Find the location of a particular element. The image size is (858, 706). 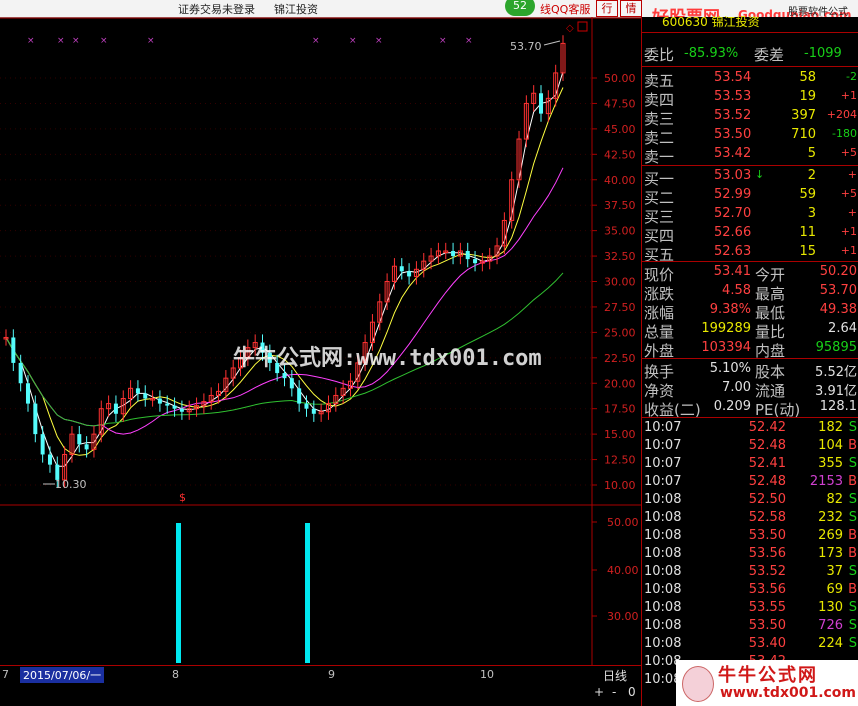

stat-row-cell: 50.20 is located at coordinates (838, 271).